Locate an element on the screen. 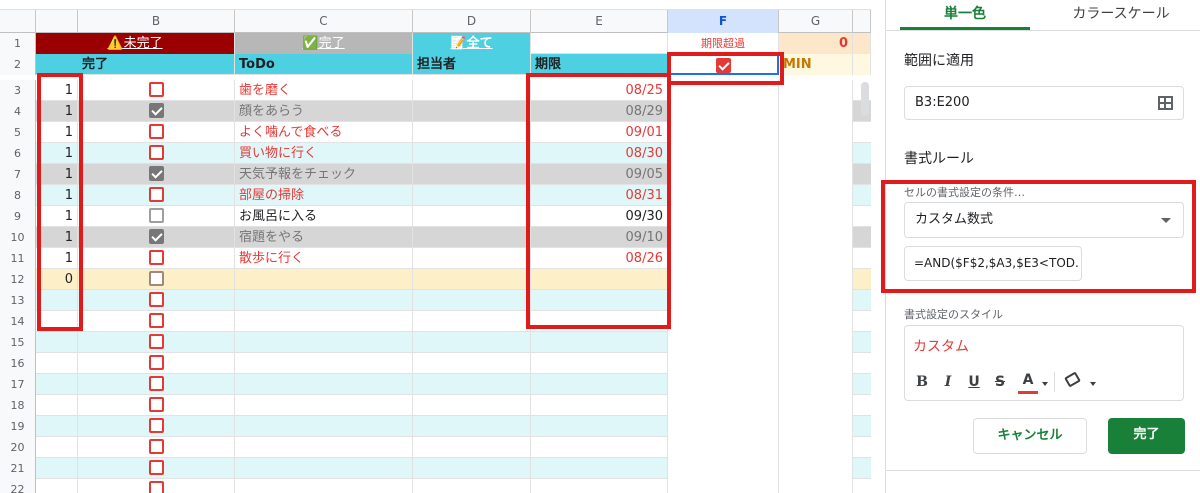 This screenshot has width=1200, height=493. done-button: 完了 is located at coordinates (1146, 436).